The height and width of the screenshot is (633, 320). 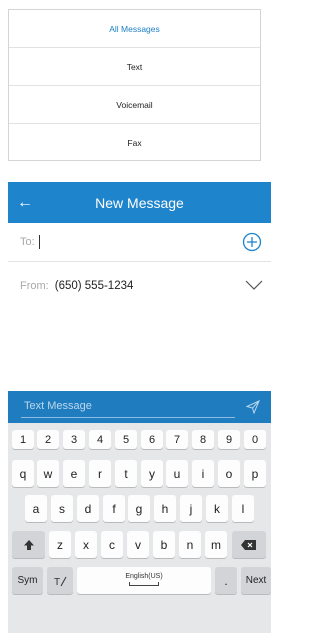 What do you see at coordinates (253, 407) in the screenshot?
I see `send-icon` at bounding box center [253, 407].